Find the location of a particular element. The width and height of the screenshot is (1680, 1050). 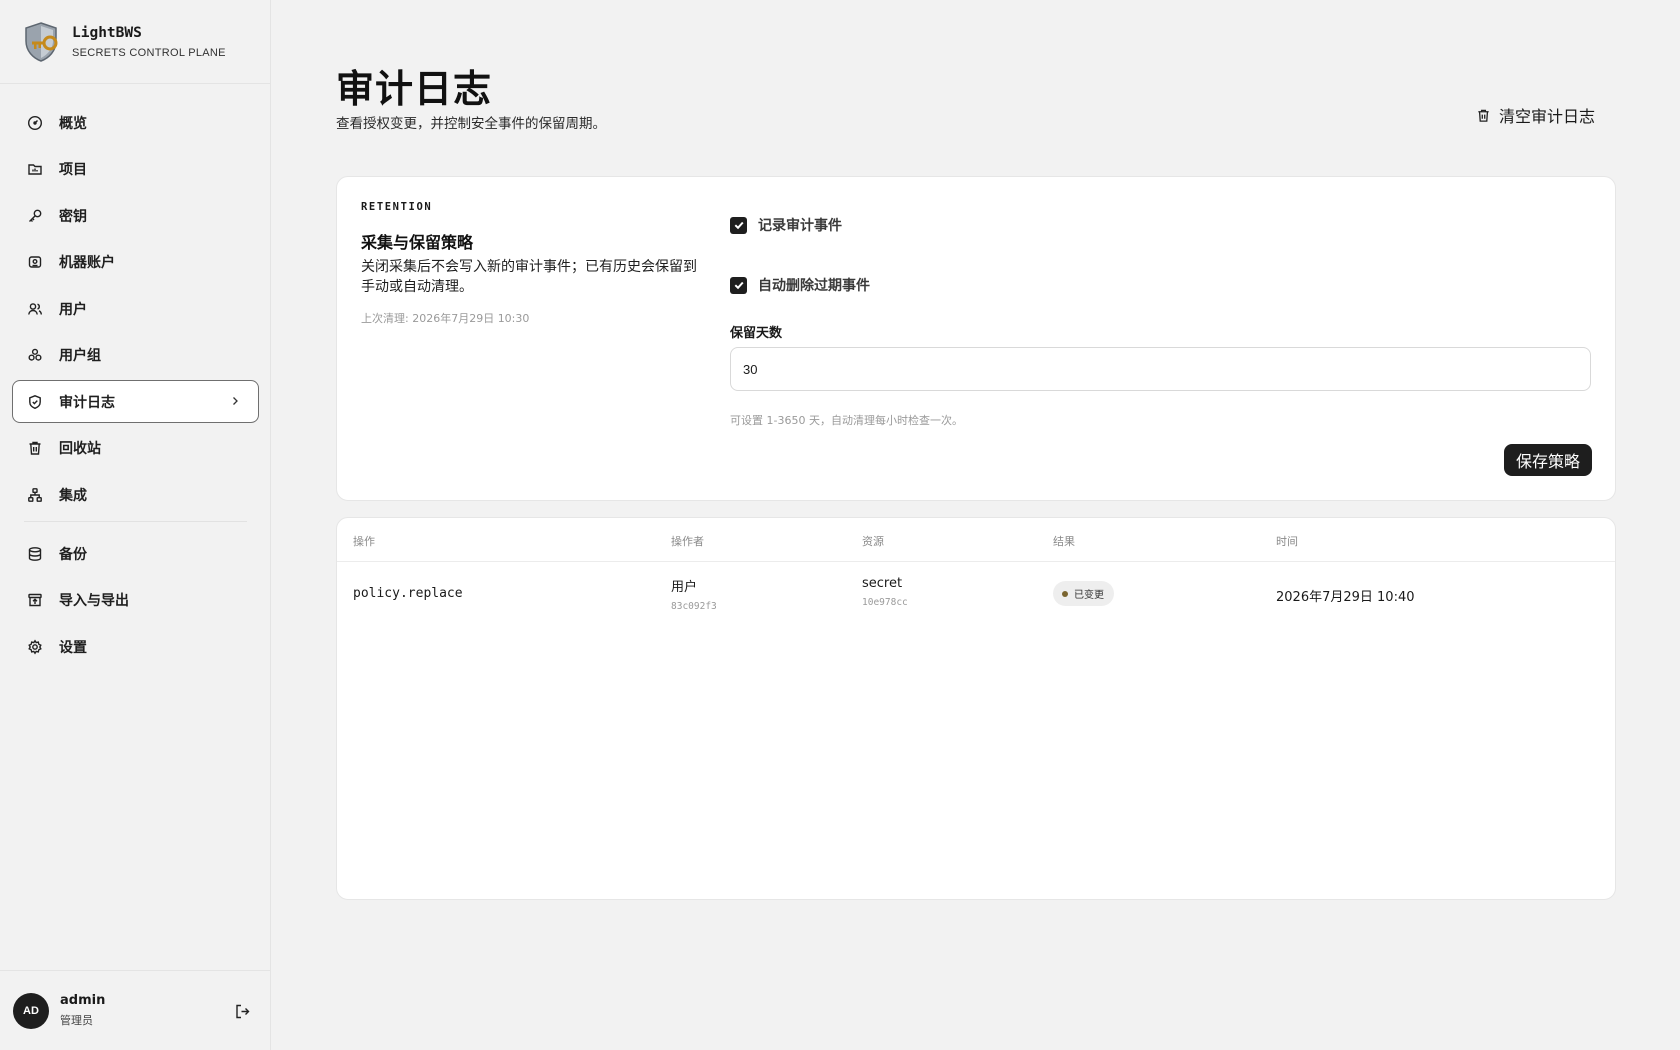

page-subtitle: 查看授权变更，并控制安全事件的保留周期。 is located at coordinates (471, 124).